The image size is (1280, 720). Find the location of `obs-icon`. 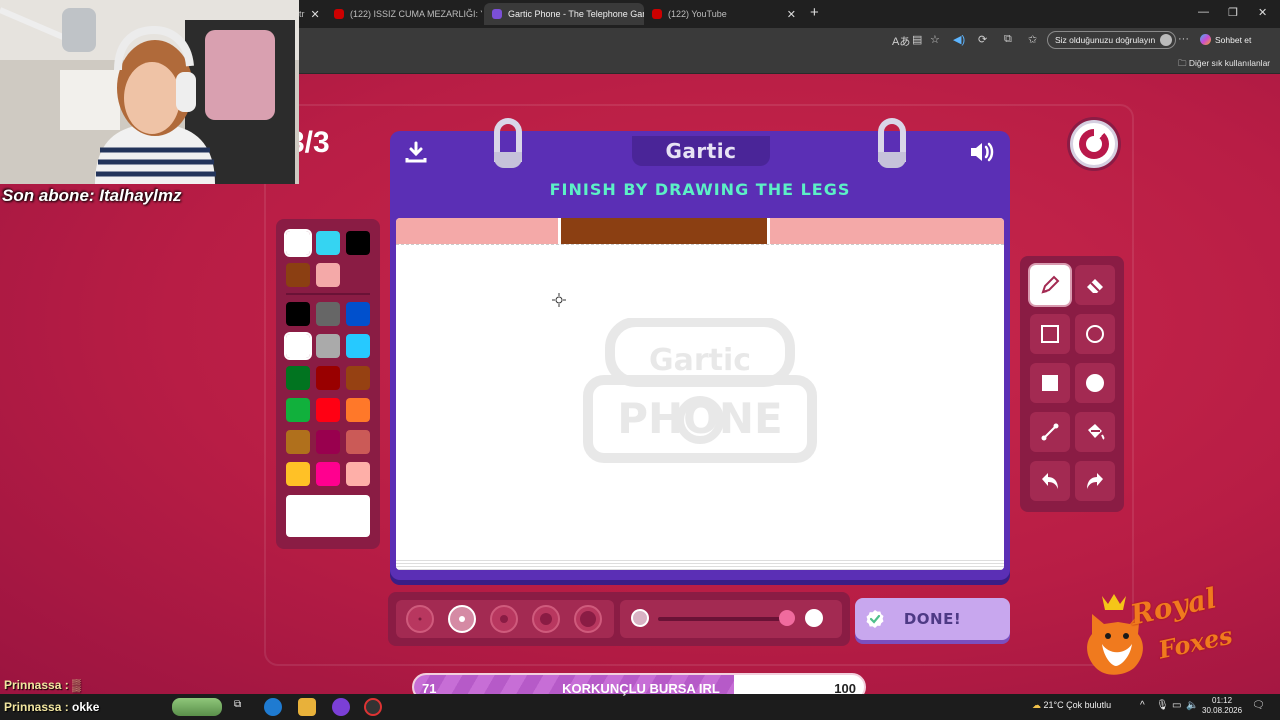

obs-icon is located at coordinates (373, 707).